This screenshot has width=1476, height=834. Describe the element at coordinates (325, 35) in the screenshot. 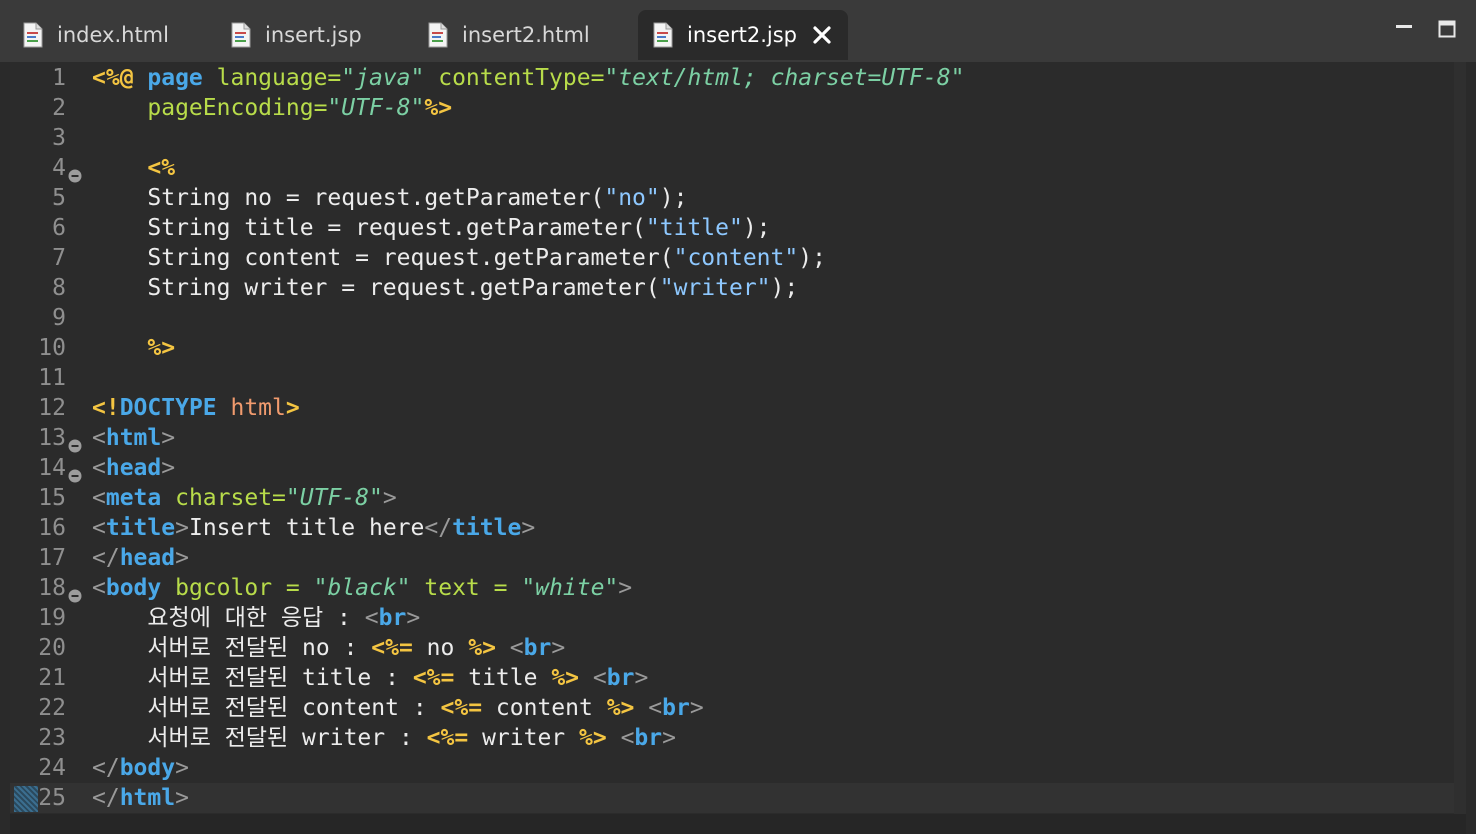

I see `tab-insert-jsp: insert.jsp` at that location.